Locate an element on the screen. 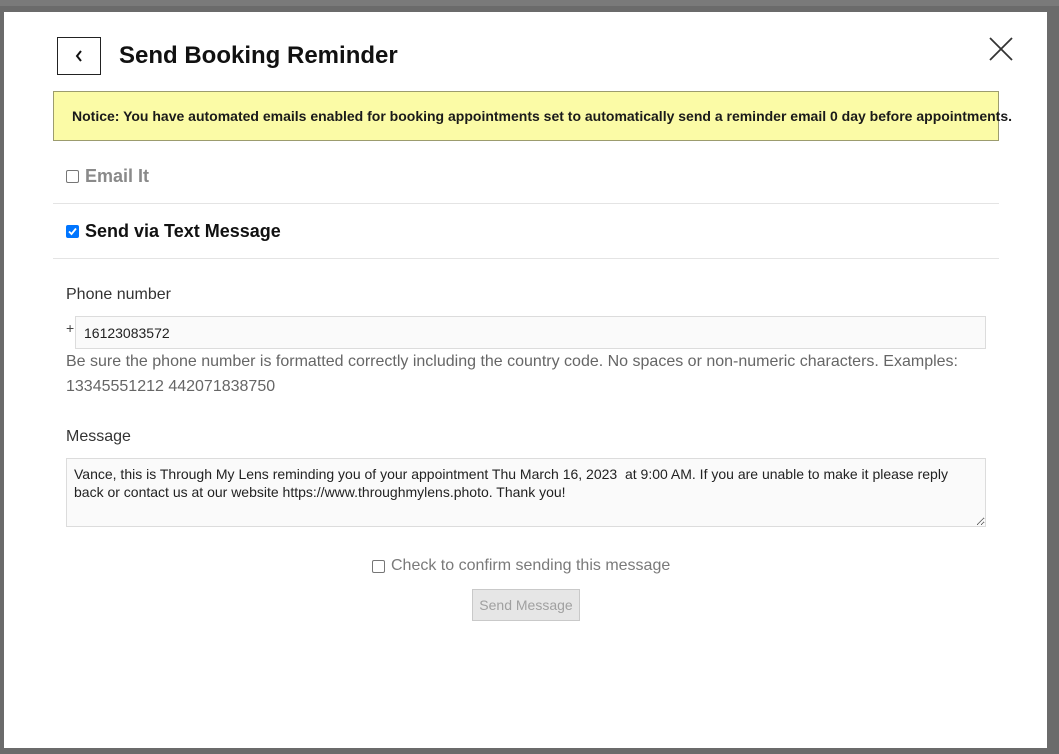 This screenshot has width=1059, height=754. modal-title: Send Booking Reminder is located at coordinates (258, 55).